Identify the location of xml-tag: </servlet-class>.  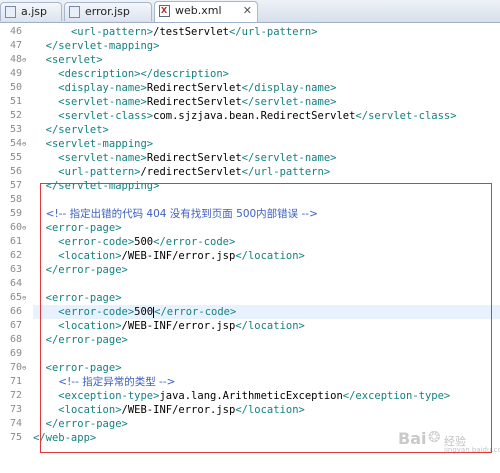
(406, 116).